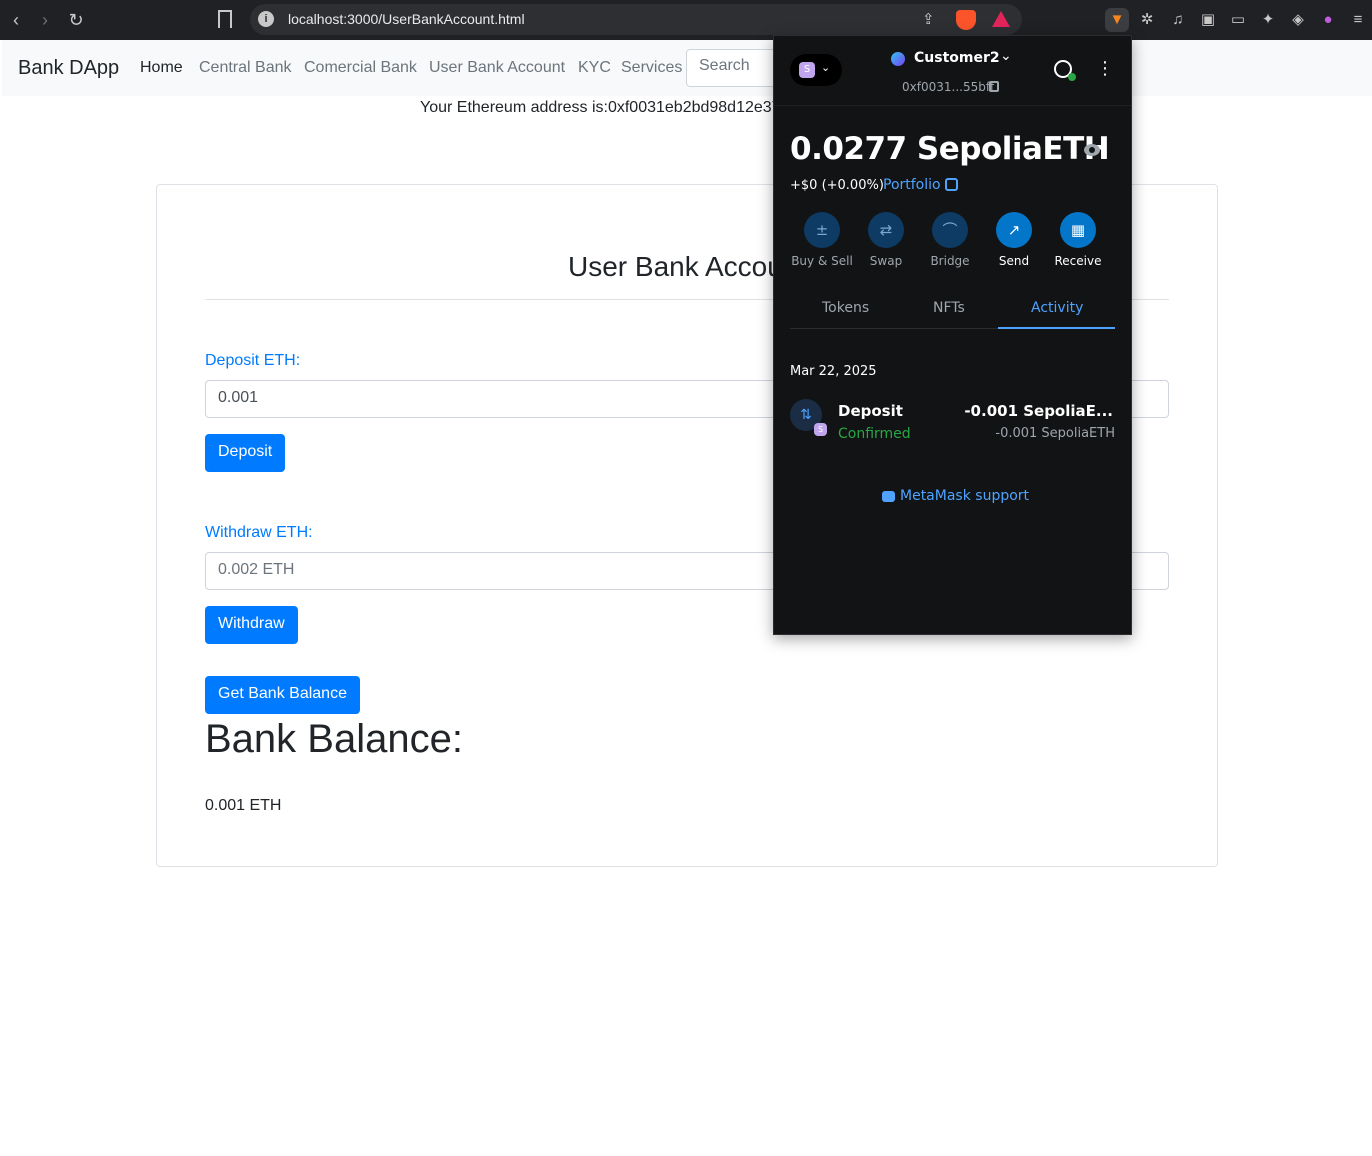 The width and height of the screenshot is (1372, 1156). I want to click on deposit-label: Deposit ETH:, so click(253, 360).